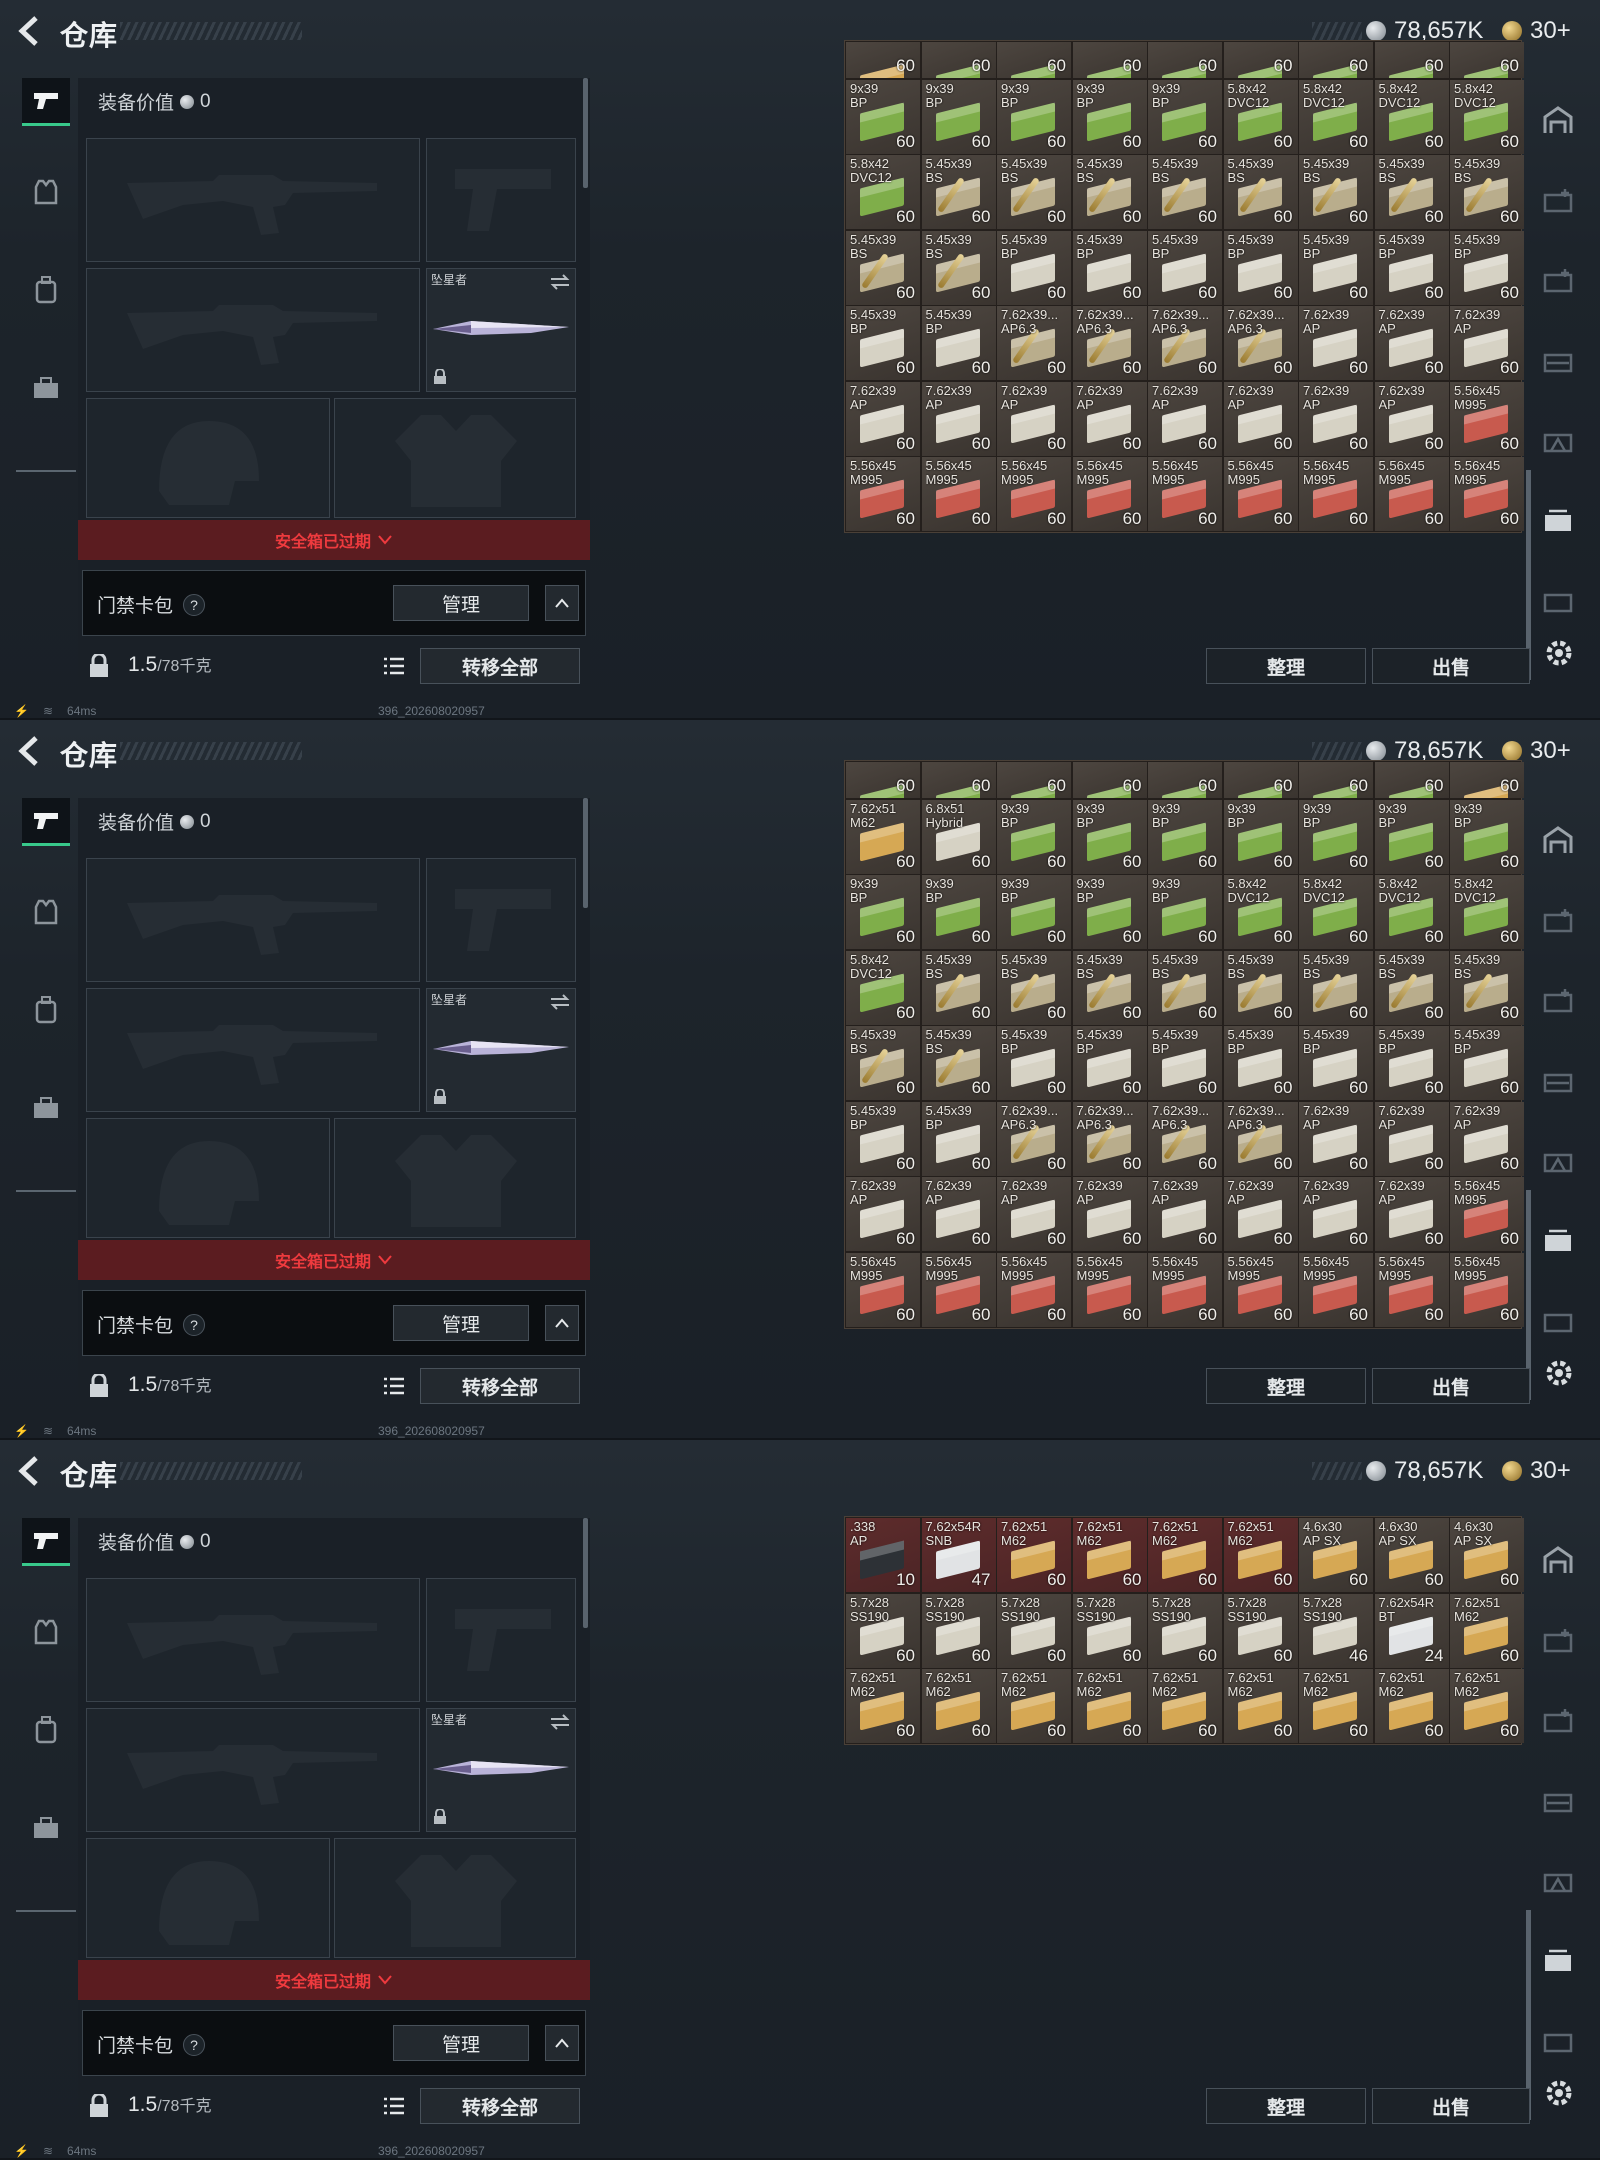  What do you see at coordinates (194, 1324) in the screenshot?
I see `help-icon: ?` at bounding box center [194, 1324].